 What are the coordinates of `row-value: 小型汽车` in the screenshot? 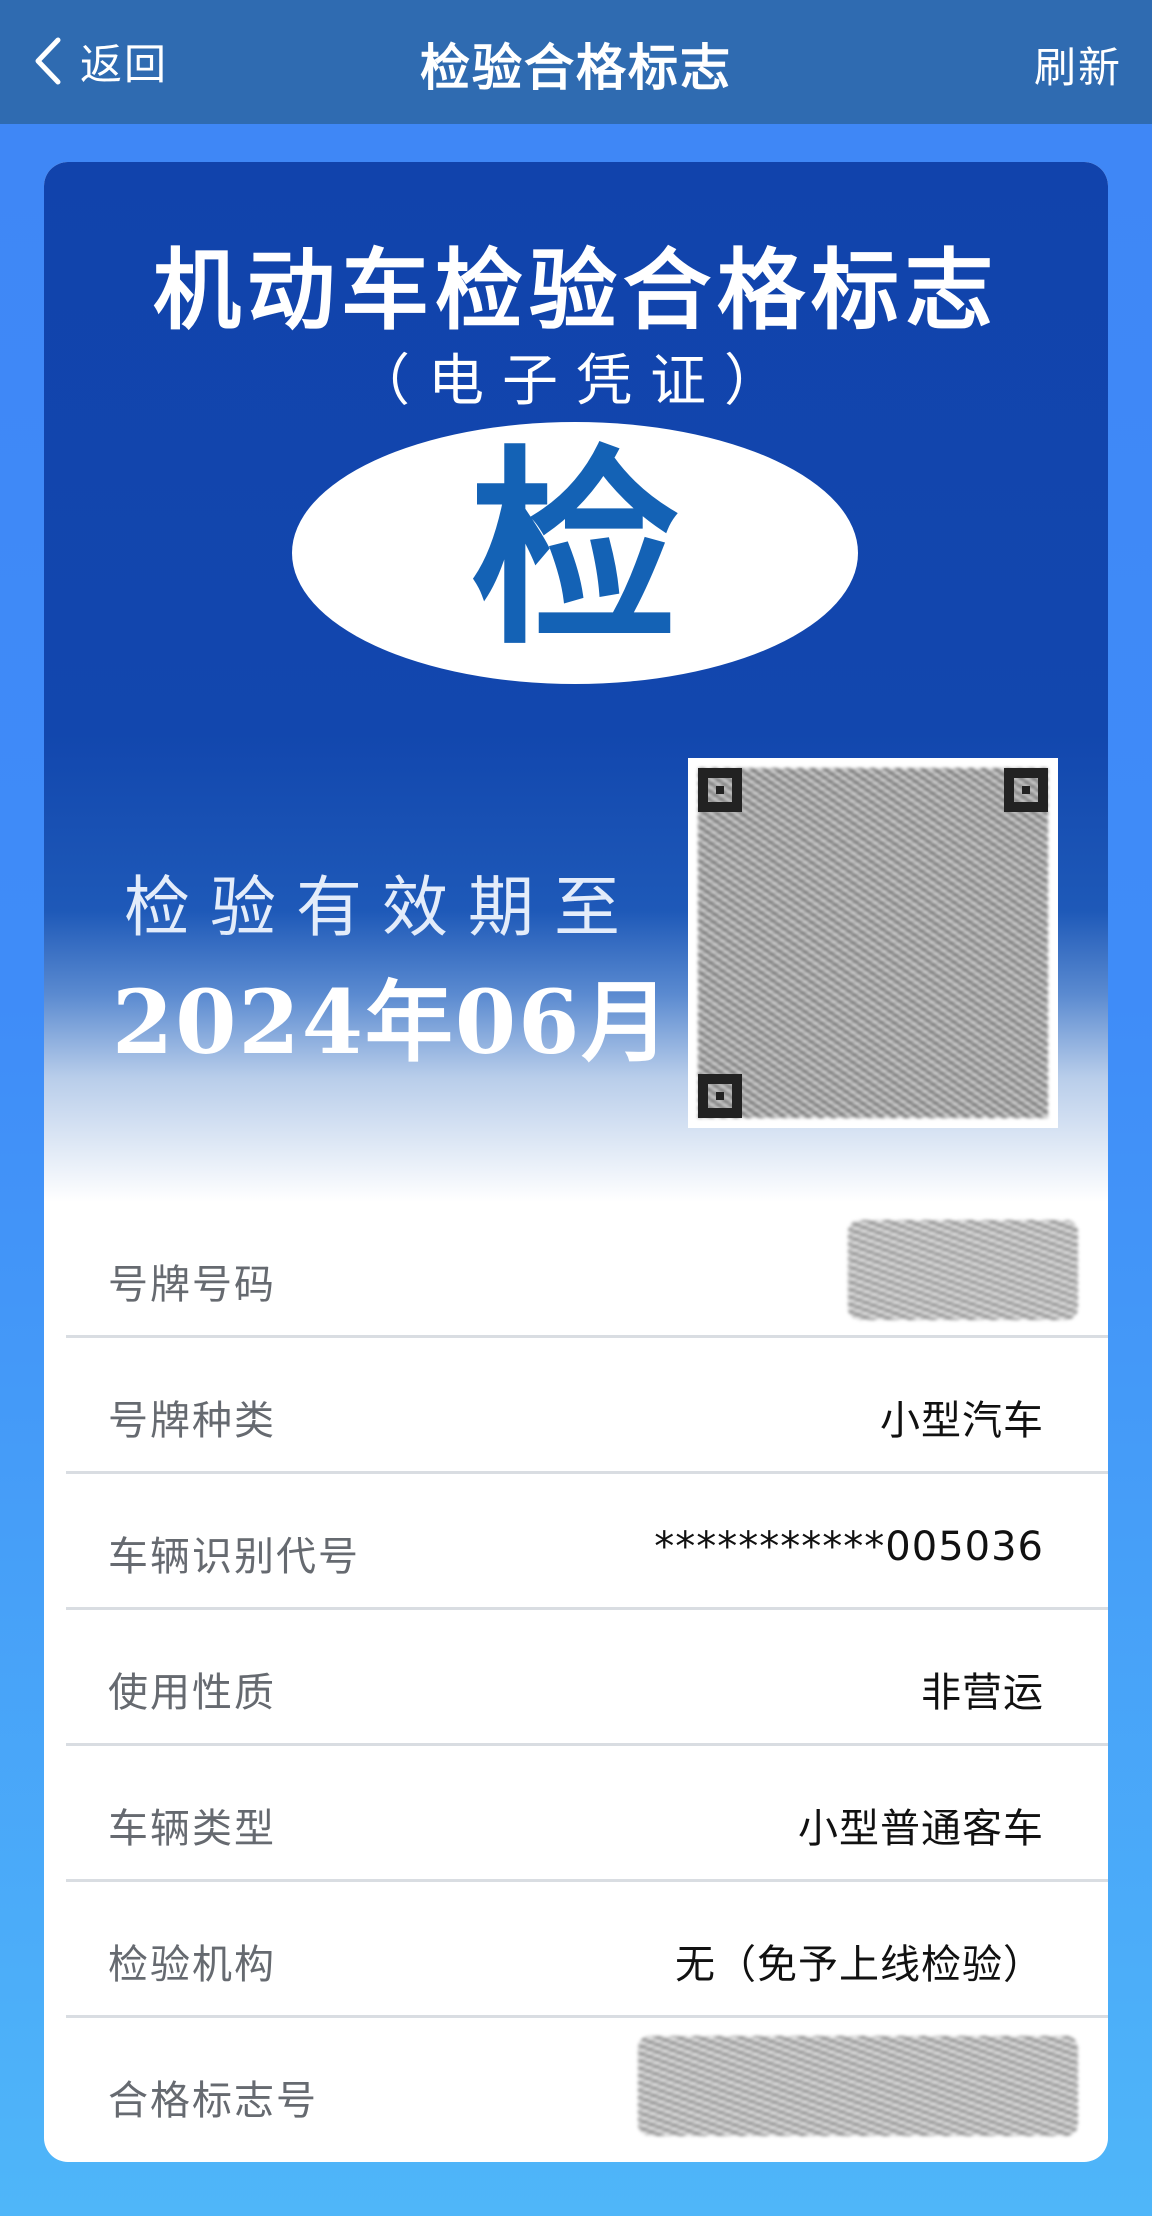 It's located at (962, 1421).